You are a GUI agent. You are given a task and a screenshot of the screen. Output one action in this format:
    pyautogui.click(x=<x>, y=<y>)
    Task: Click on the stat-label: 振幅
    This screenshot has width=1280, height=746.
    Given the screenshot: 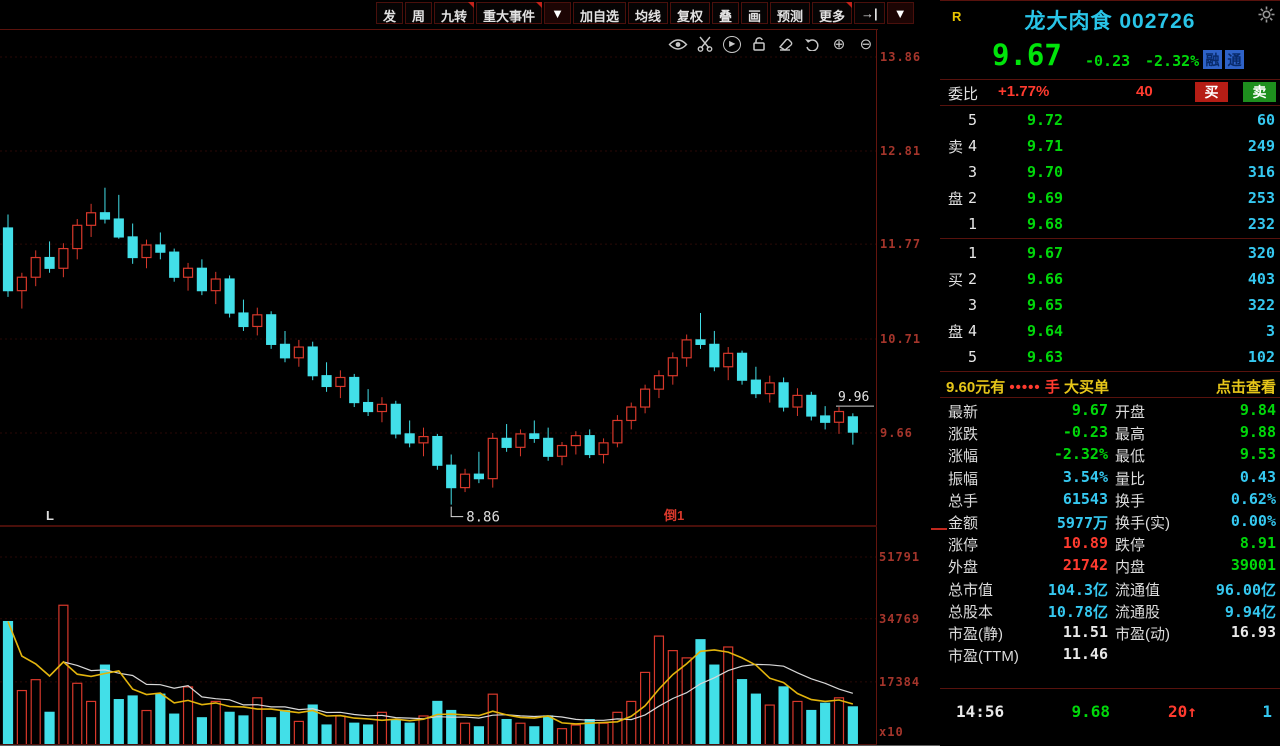 What is the action you would take?
    pyautogui.click(x=963, y=479)
    